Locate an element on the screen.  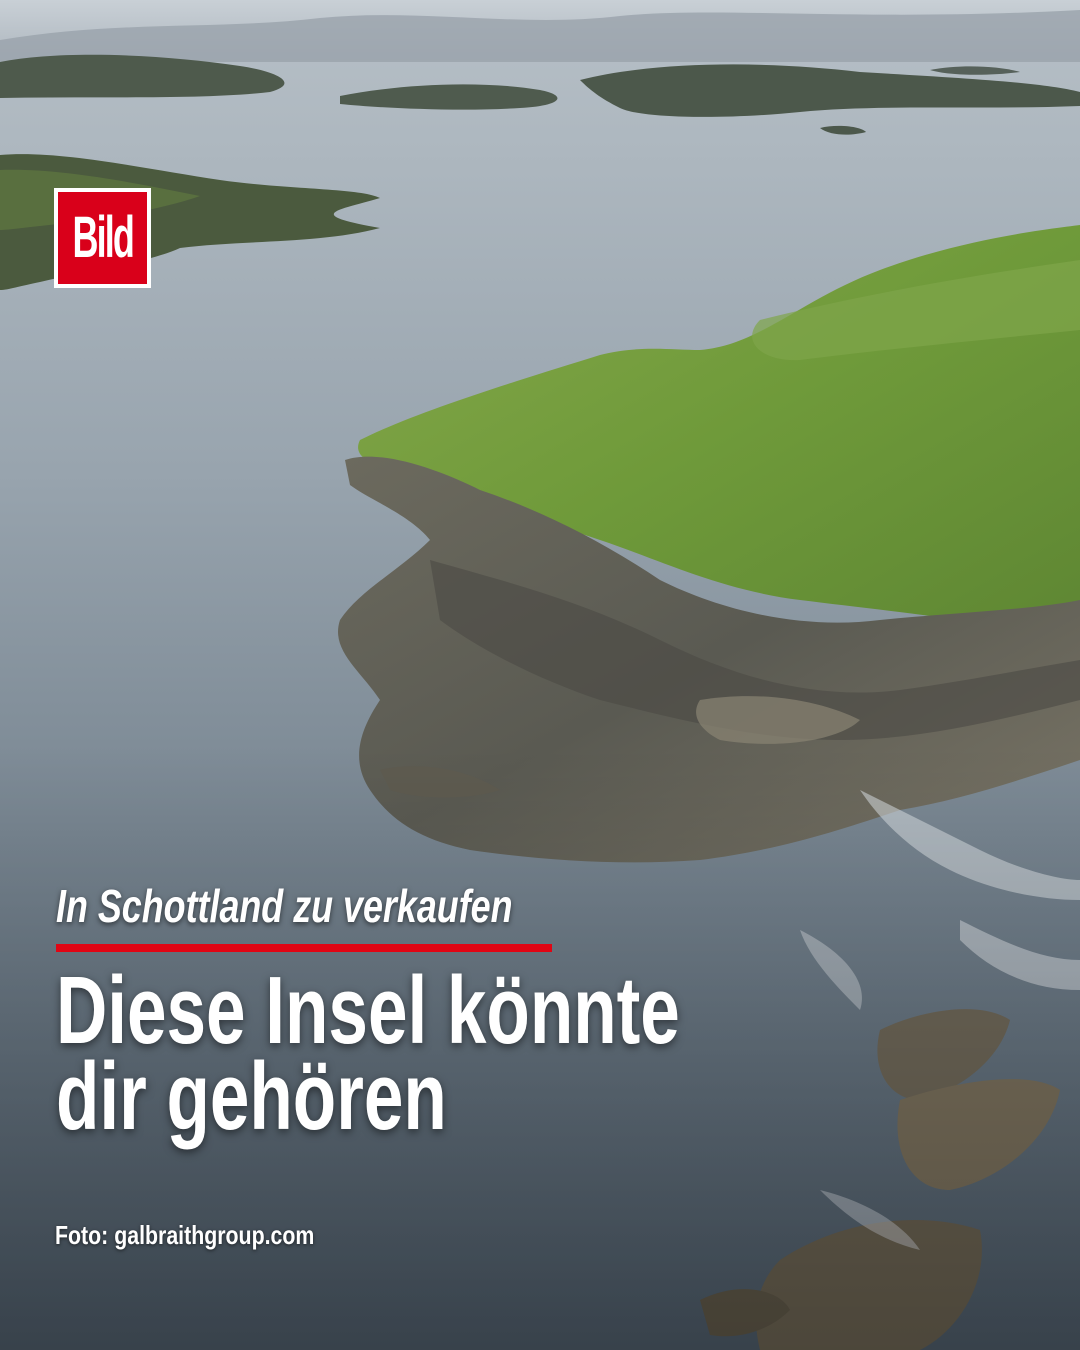
red-divider is located at coordinates (304, 948).